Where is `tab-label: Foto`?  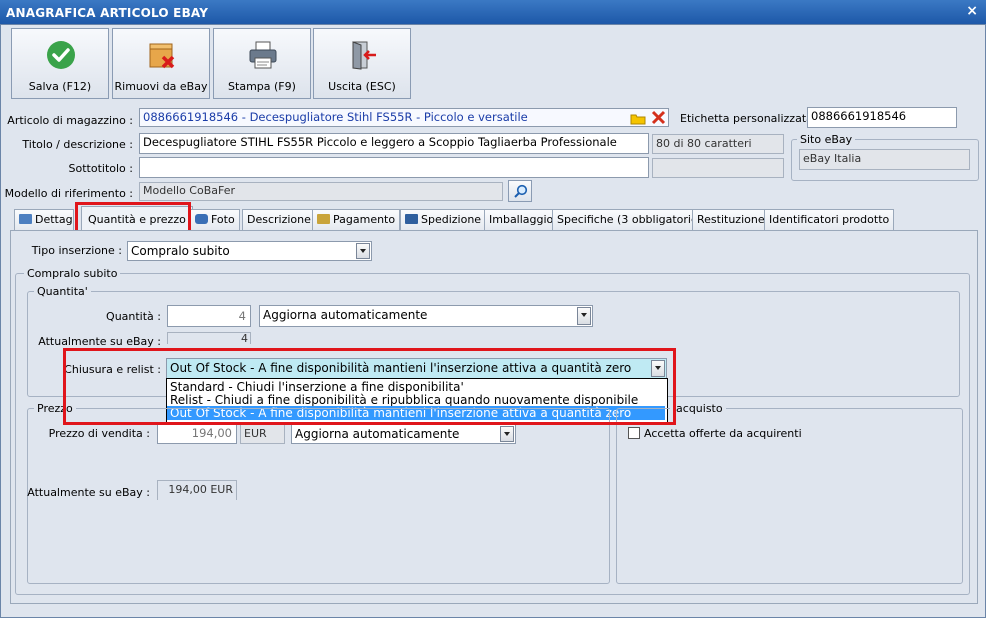 tab-label: Foto is located at coordinates (223, 219).